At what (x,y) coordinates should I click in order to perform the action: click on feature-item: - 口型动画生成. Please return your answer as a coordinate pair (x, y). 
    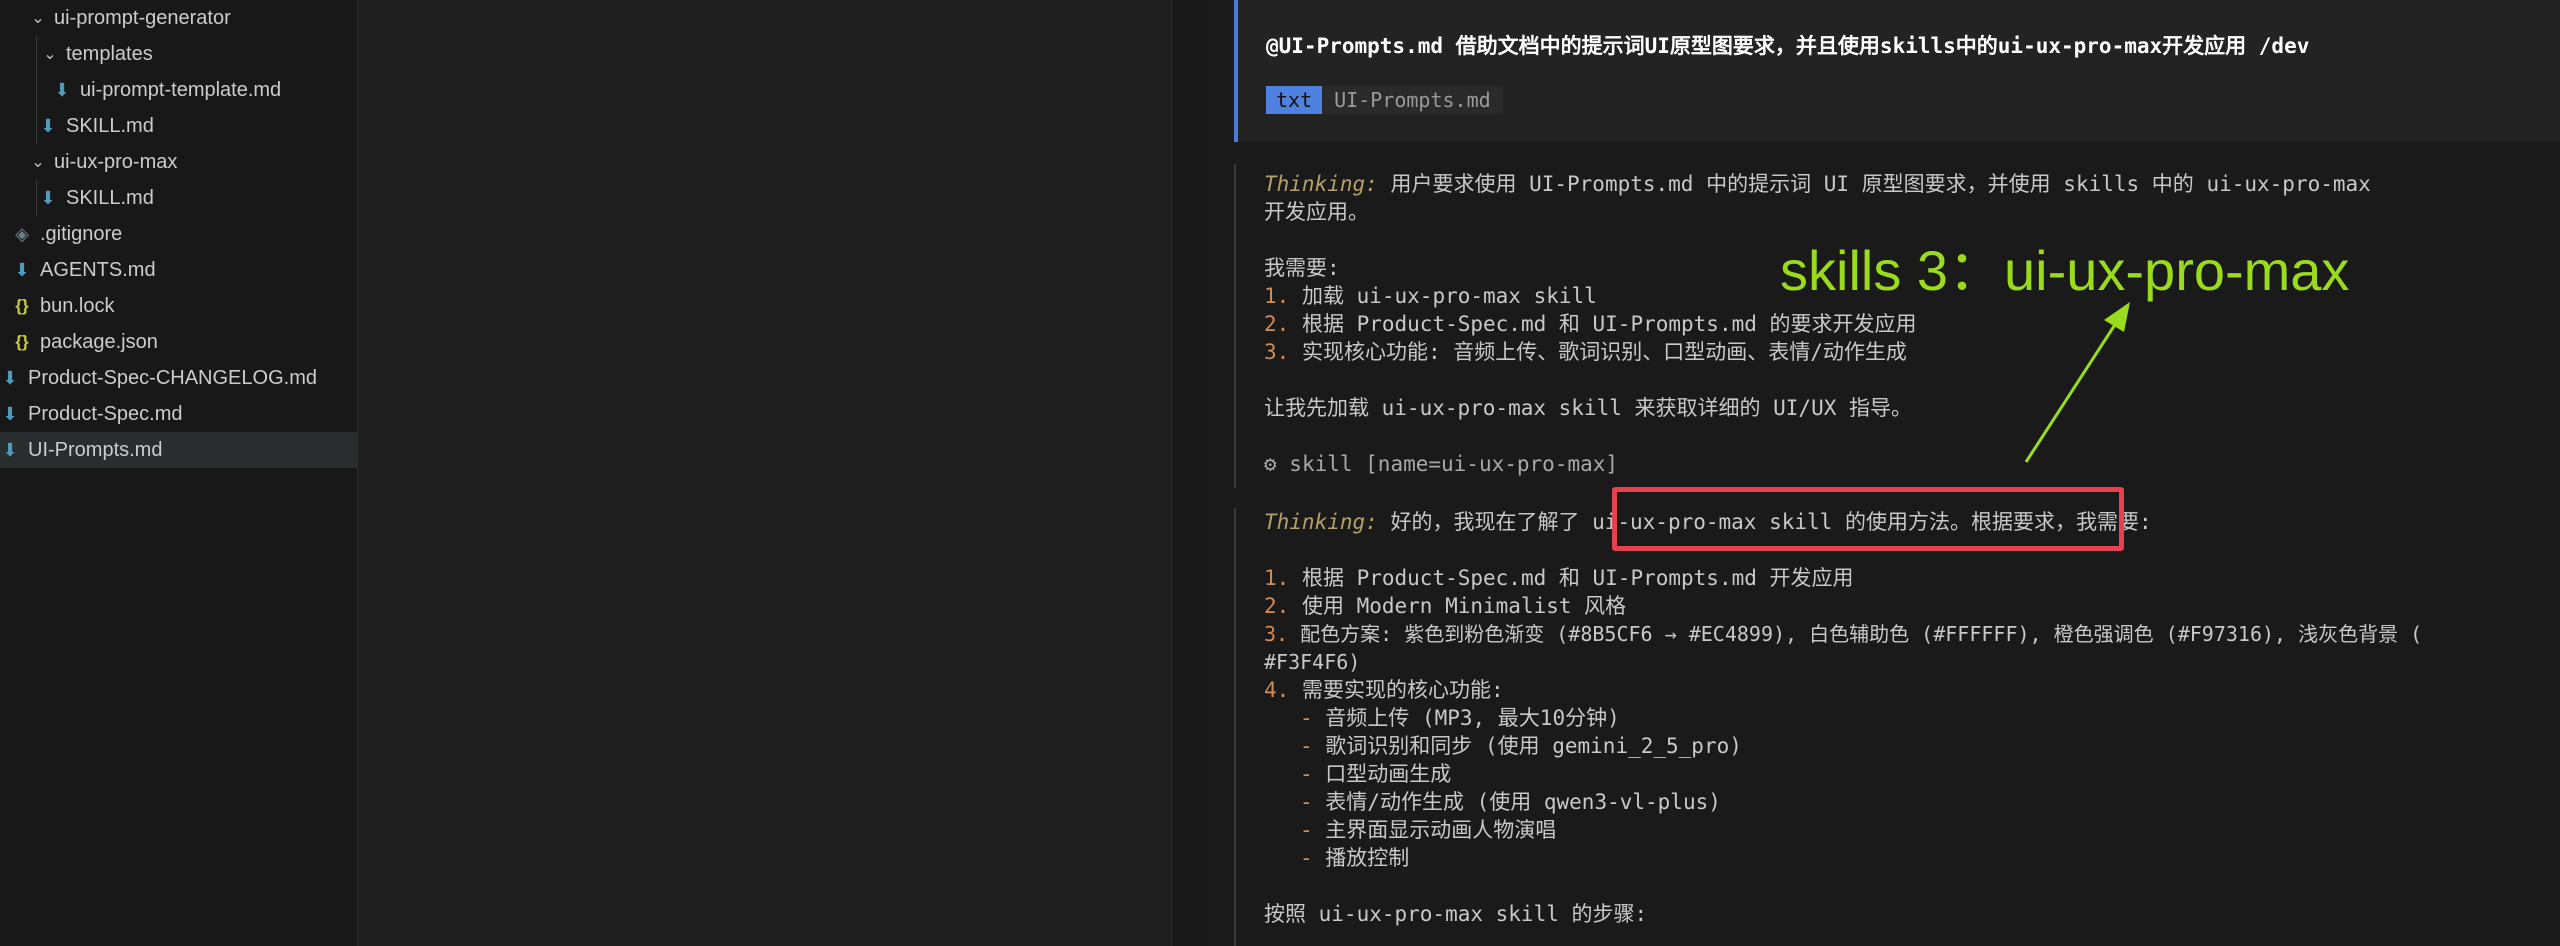
    Looking at the image, I should click on (1376, 774).